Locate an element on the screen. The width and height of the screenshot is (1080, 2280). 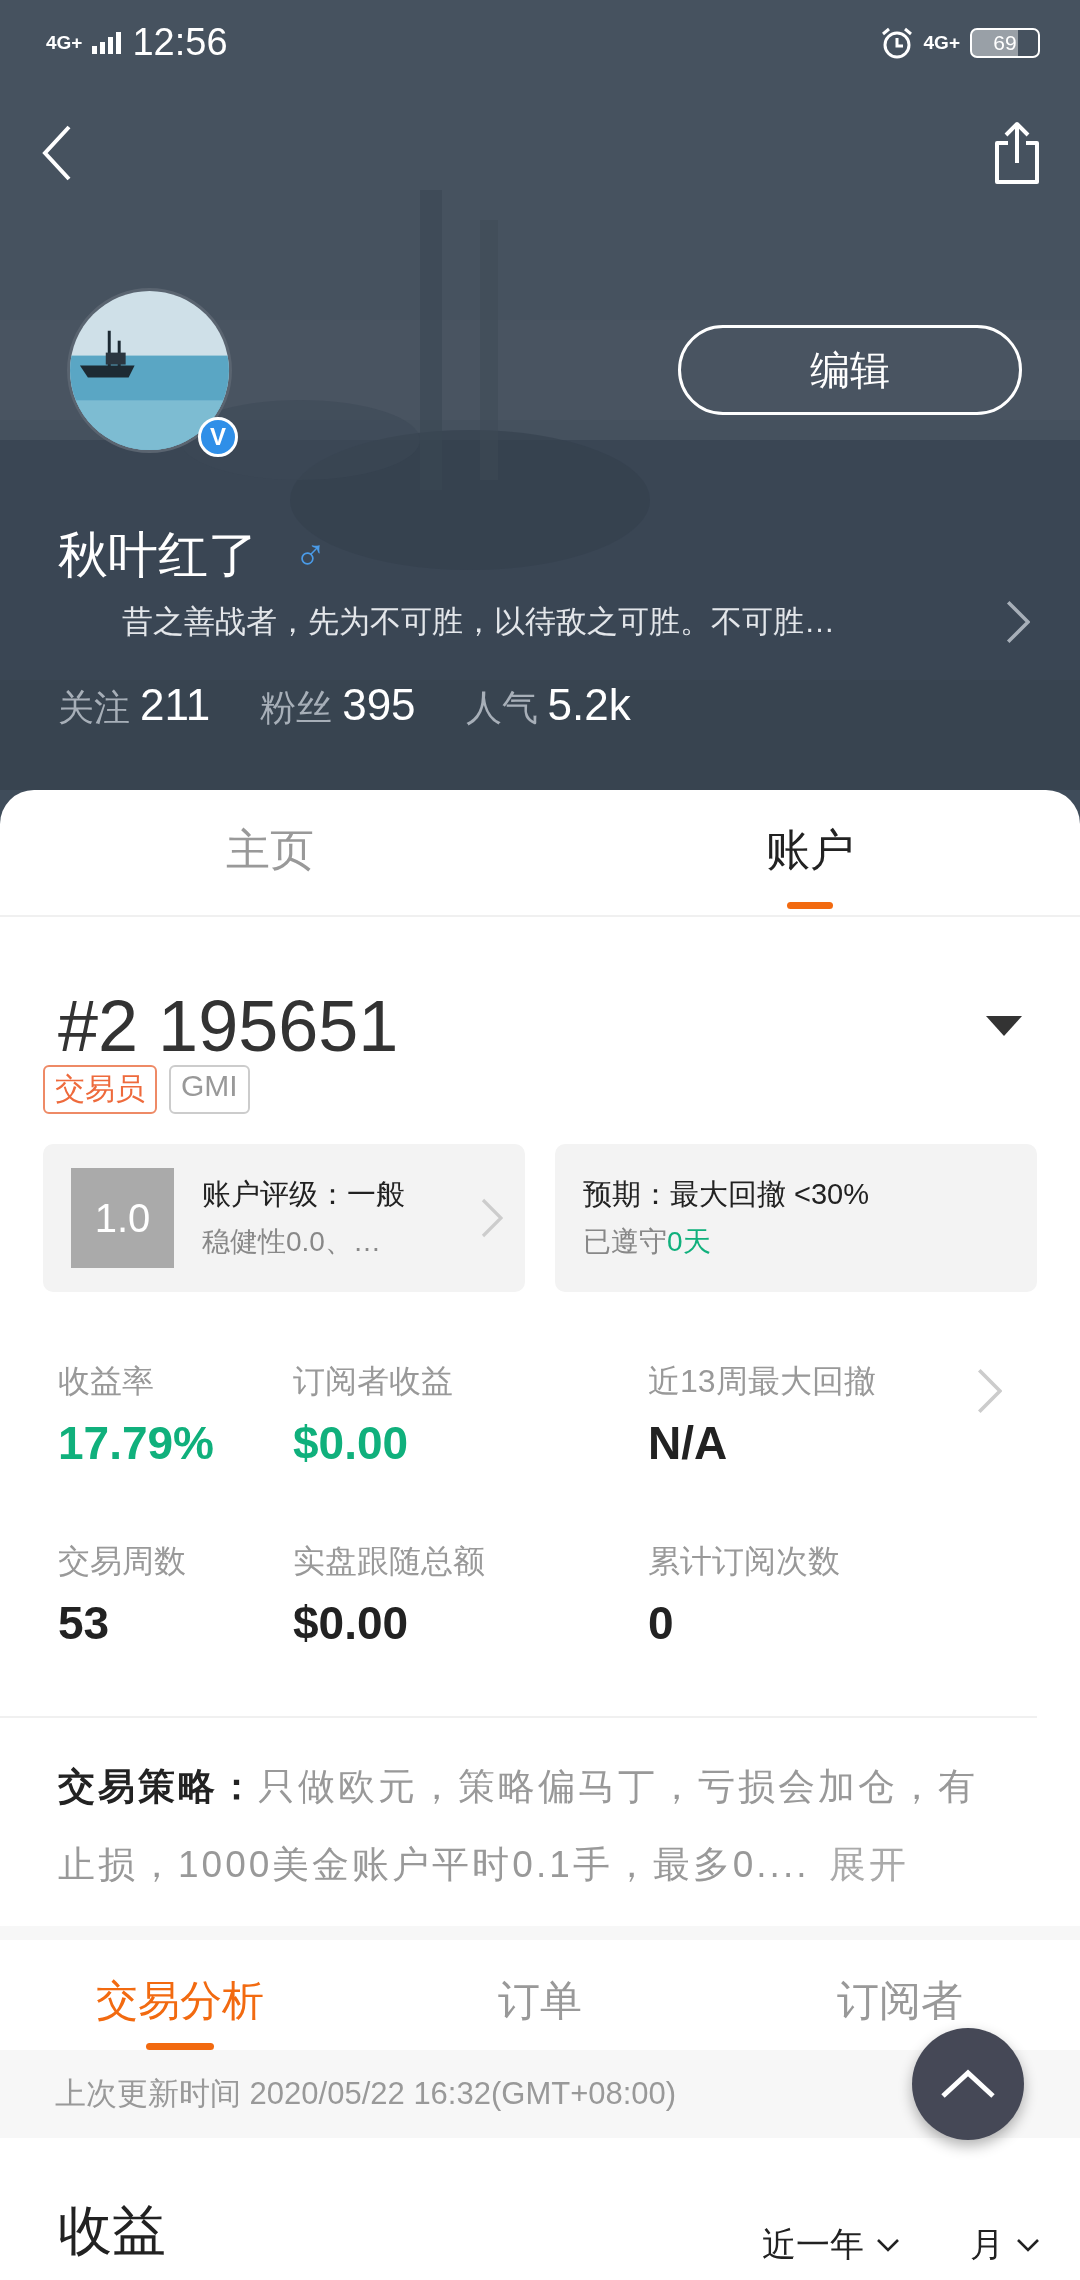
dropdown-icon is located at coordinates (1004, 1026).